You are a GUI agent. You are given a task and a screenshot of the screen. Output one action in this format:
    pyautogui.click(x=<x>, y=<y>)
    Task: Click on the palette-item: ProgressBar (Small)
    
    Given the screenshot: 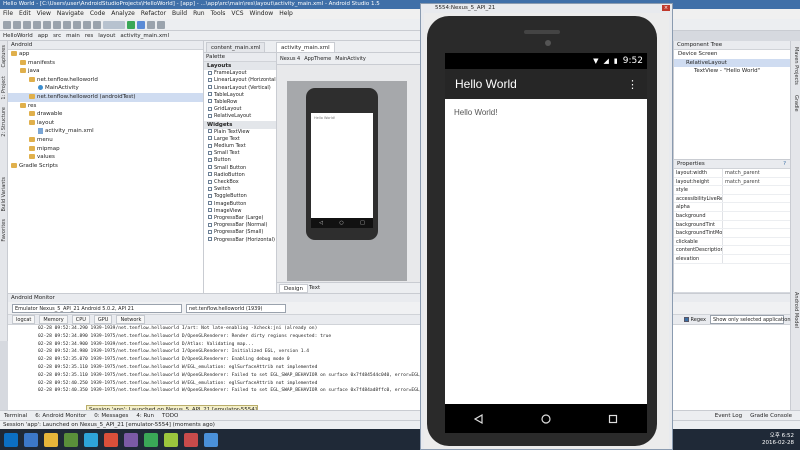 What is the action you would take?
    pyautogui.click(x=240, y=232)
    